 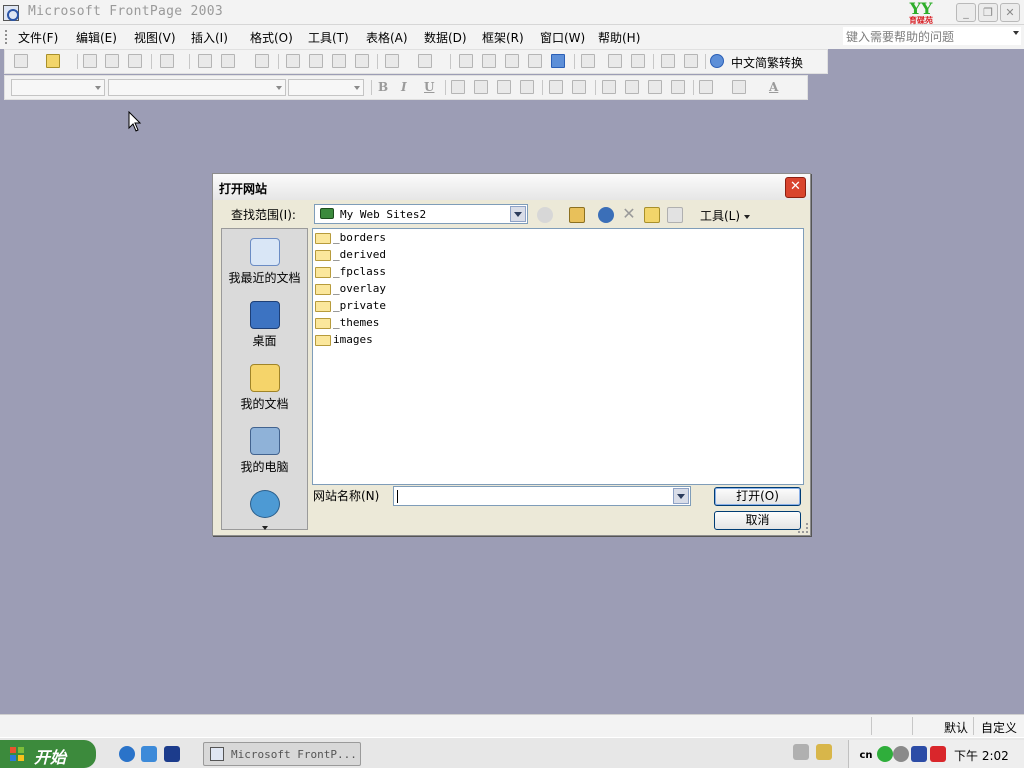 I want to click on justify-icon, so click(x=527, y=87).